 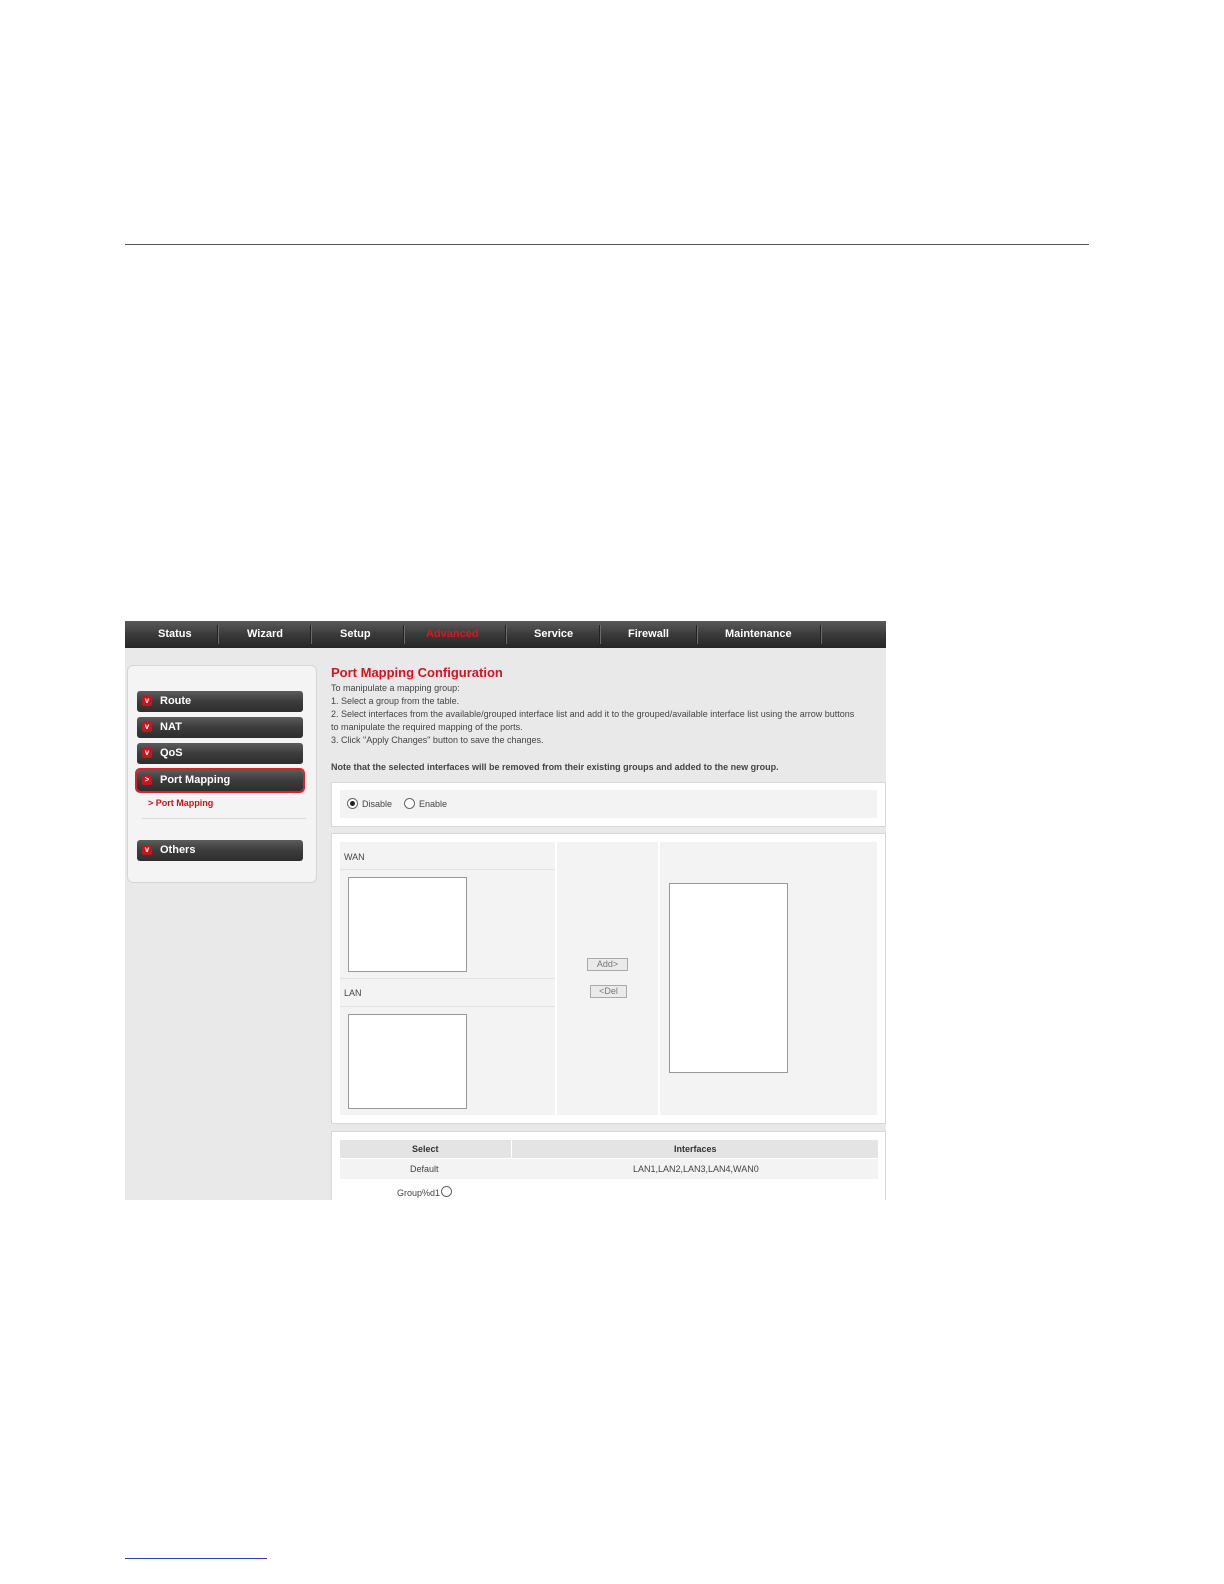 I want to click on interface-list-panel: WAN LAN Add> <Del, so click(x=608, y=978).